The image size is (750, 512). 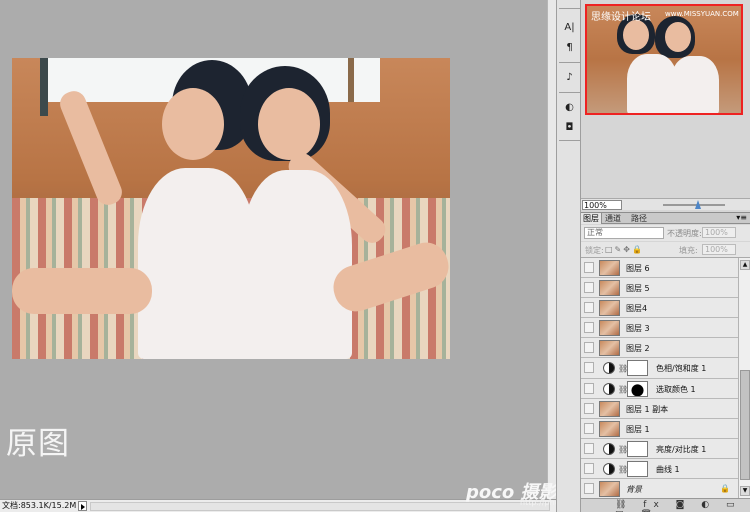 I want to click on lock-row: 锁定: □✎✥🔒 填充: 100%, so click(x=665, y=250).